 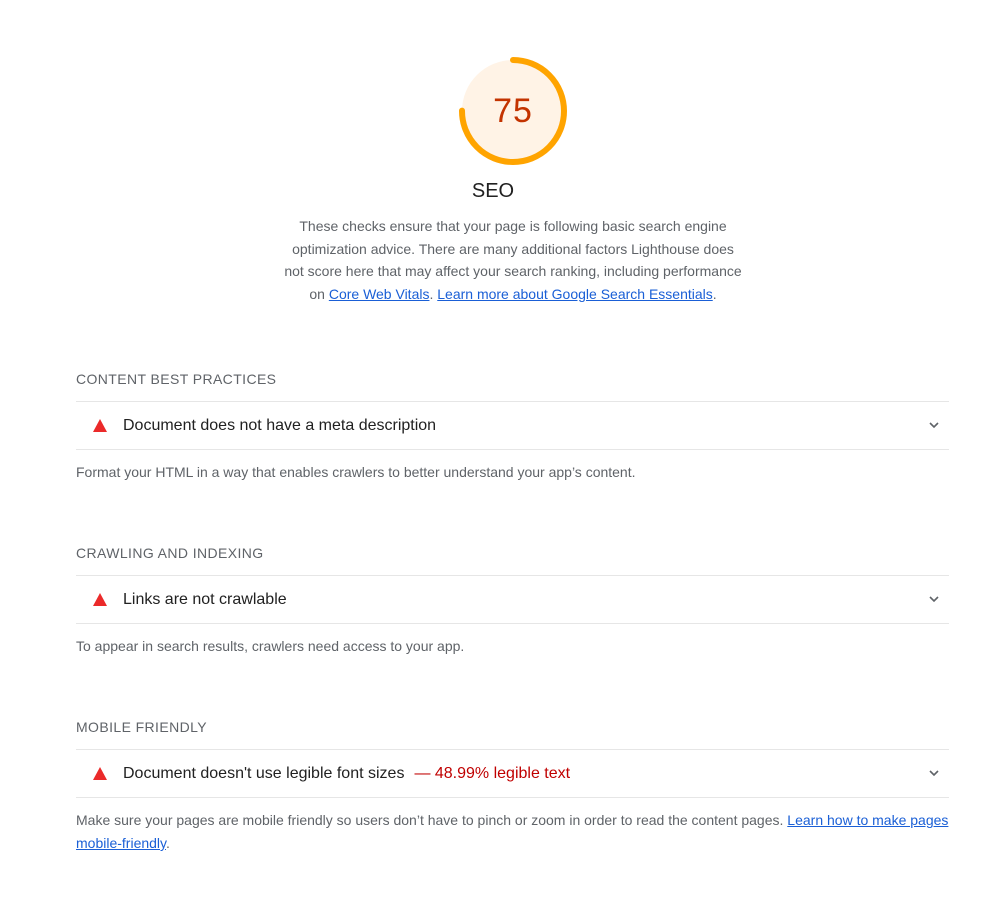 What do you see at coordinates (492, 773) in the screenshot?
I see `audit-display-value: — 48.99% legible text` at bounding box center [492, 773].